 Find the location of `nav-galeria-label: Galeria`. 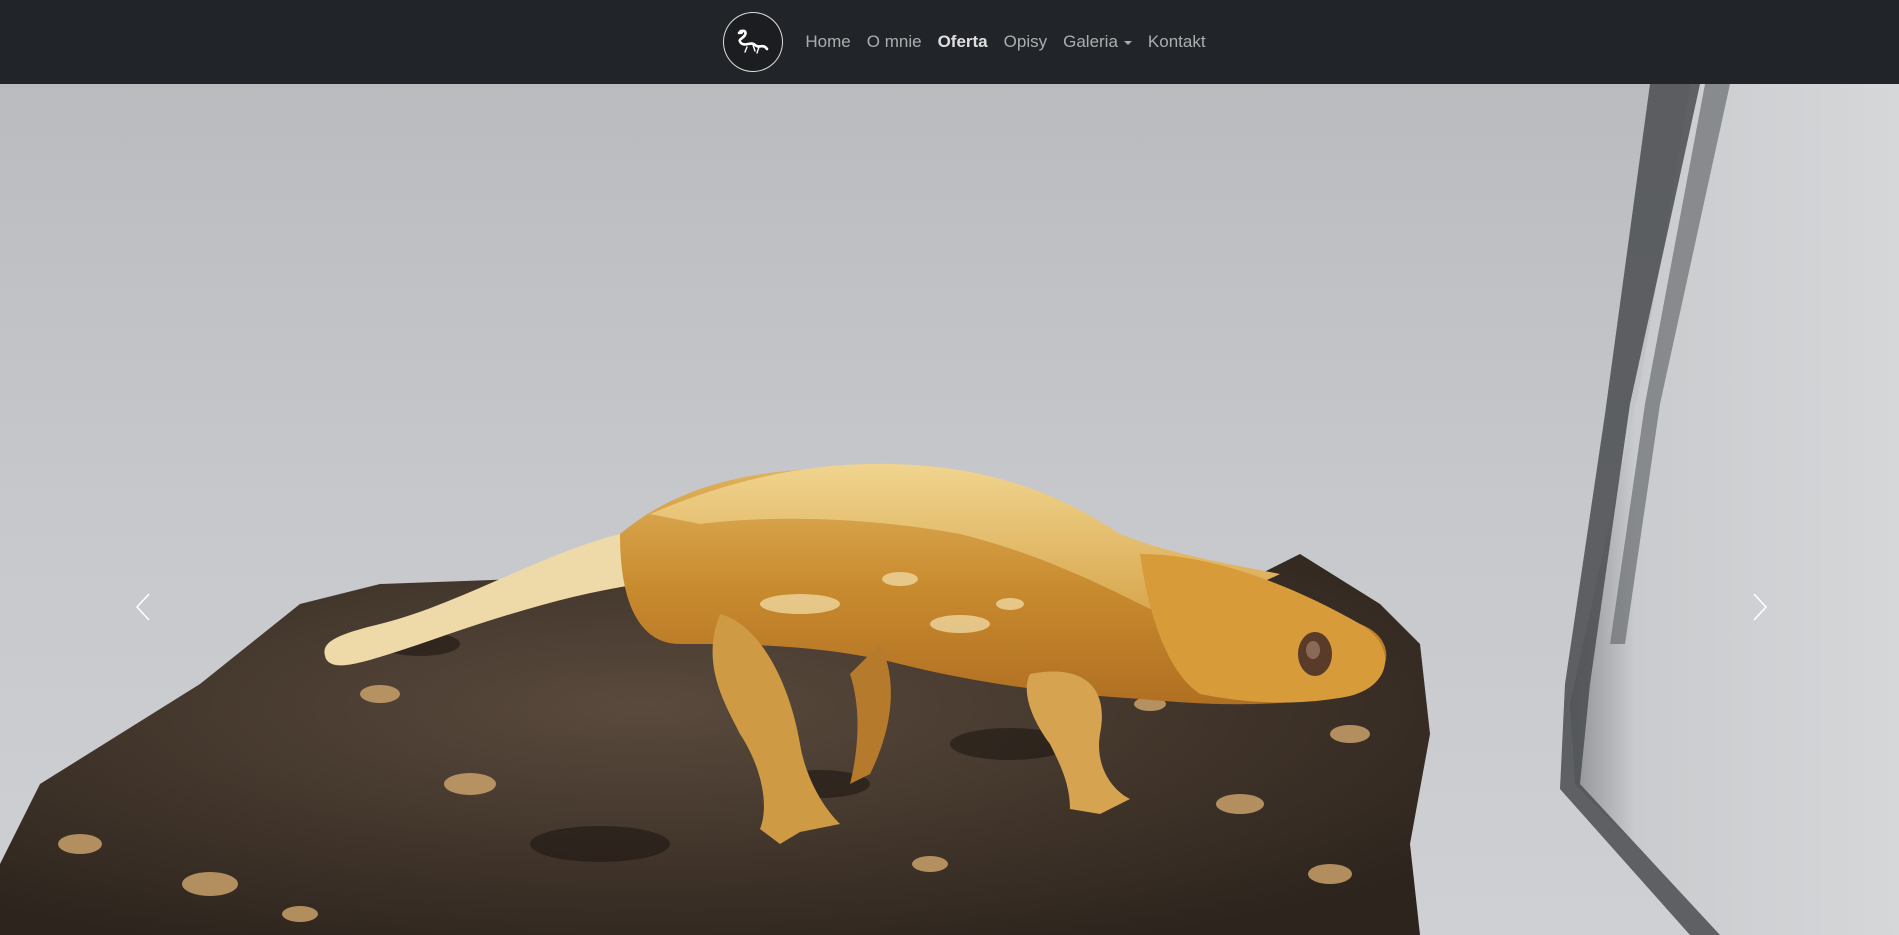

nav-galeria-label: Galeria is located at coordinates (1090, 41).